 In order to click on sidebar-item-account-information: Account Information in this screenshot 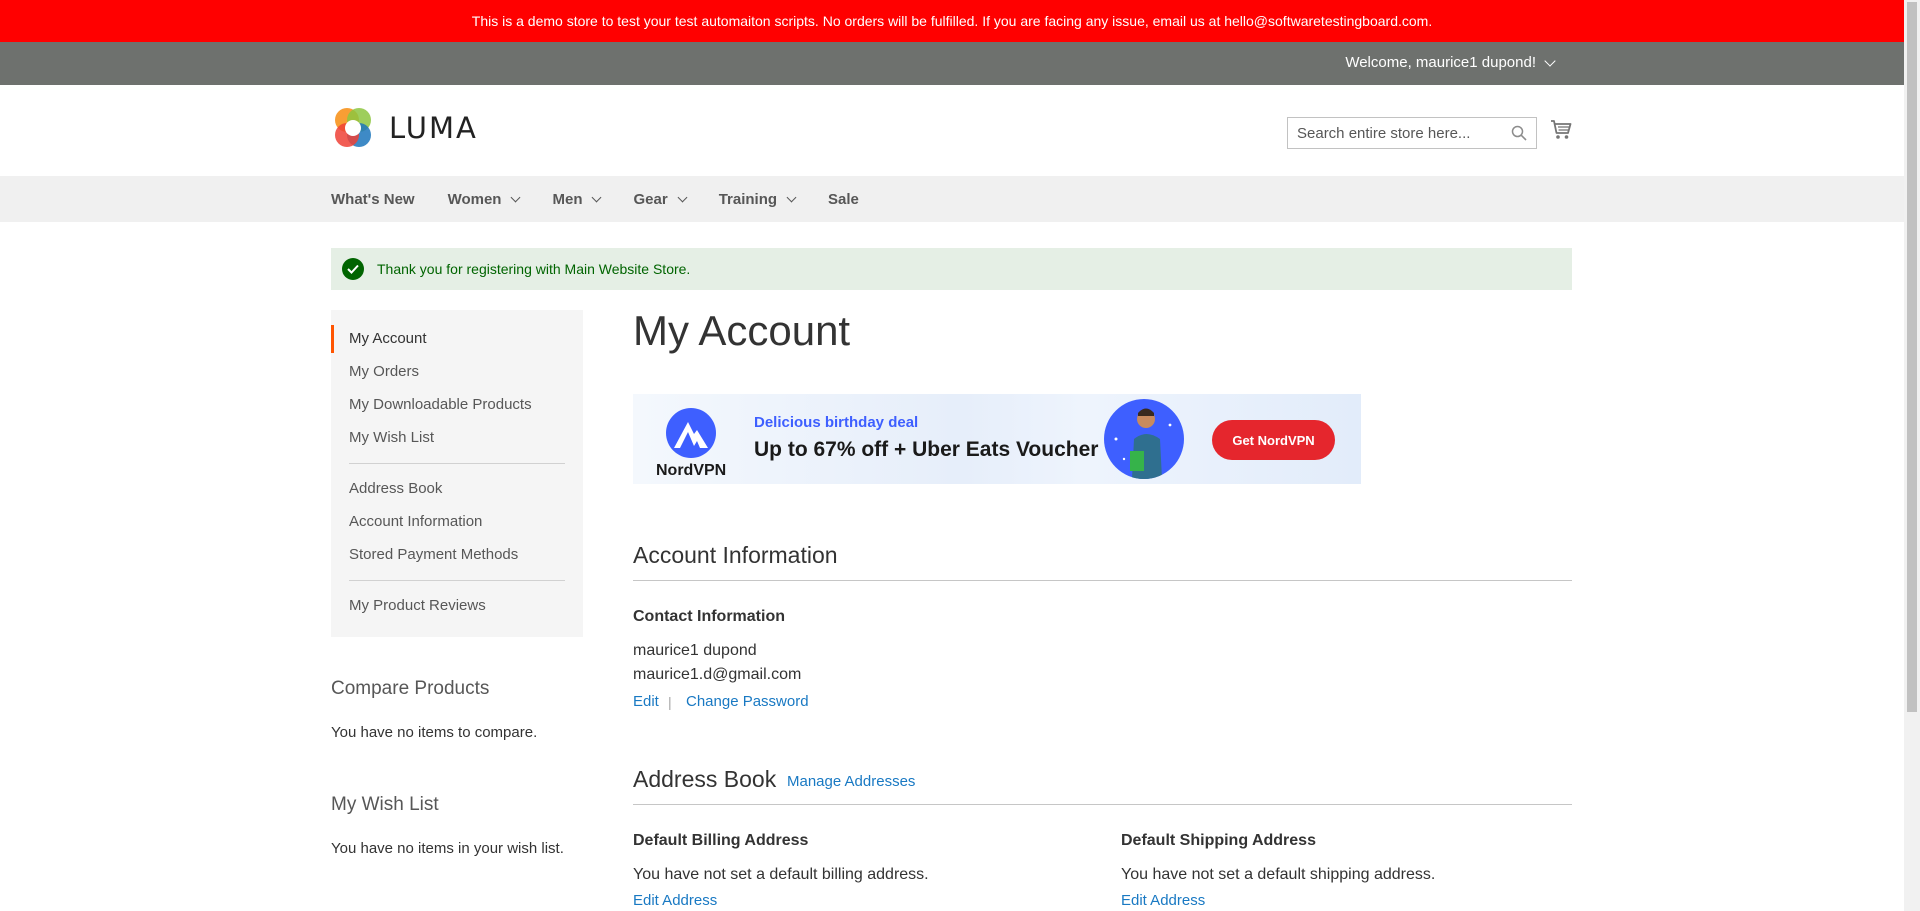, I will do `click(457, 521)`.